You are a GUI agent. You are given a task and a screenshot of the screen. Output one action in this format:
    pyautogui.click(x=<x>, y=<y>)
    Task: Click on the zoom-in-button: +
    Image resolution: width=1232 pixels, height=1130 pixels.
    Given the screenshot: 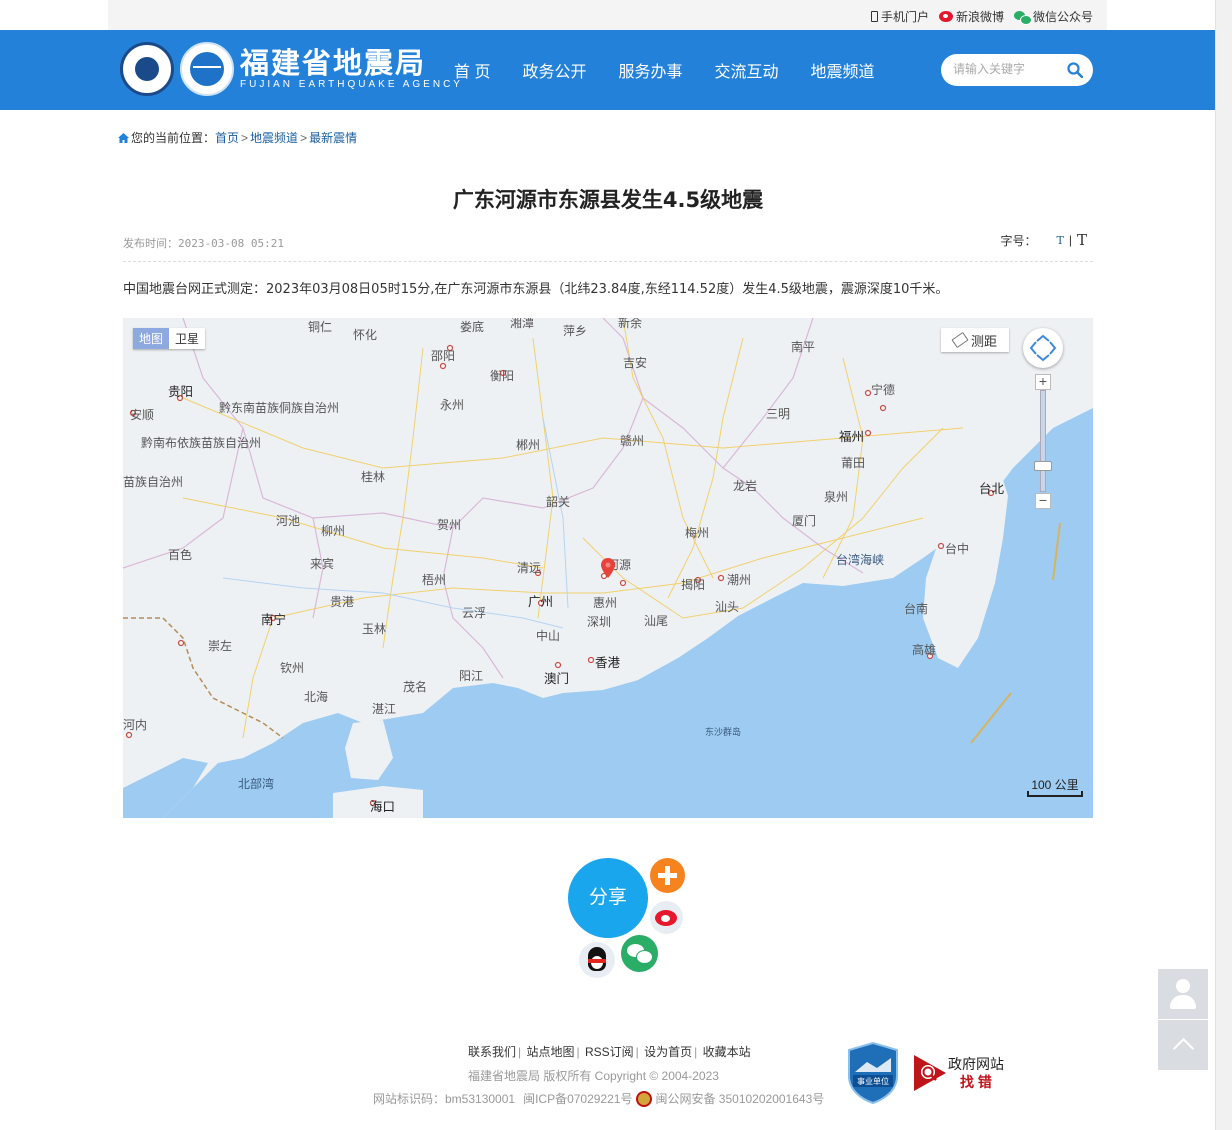 What is the action you would take?
    pyautogui.click(x=1043, y=382)
    